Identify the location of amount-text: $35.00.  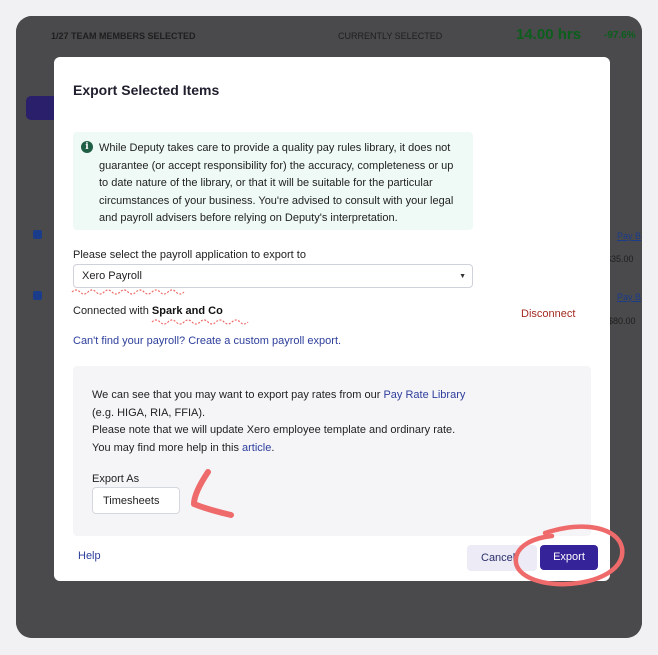
(620, 259).